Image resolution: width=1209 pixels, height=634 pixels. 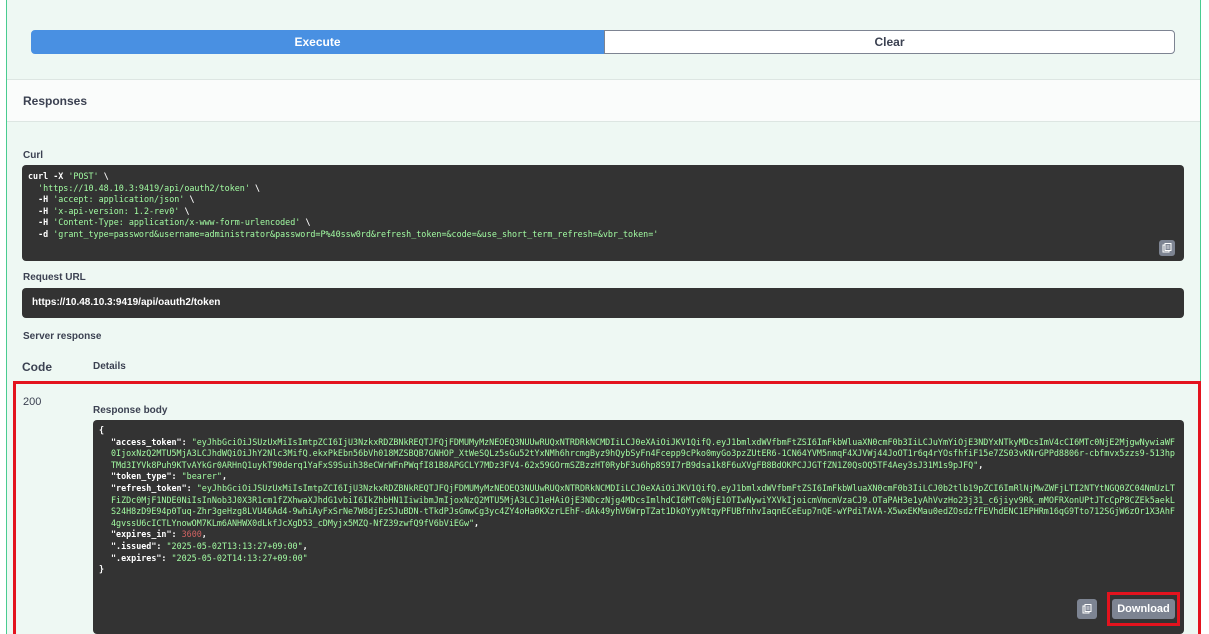 What do you see at coordinates (146, 441) in the screenshot?
I see `json-key: "access_token"` at bounding box center [146, 441].